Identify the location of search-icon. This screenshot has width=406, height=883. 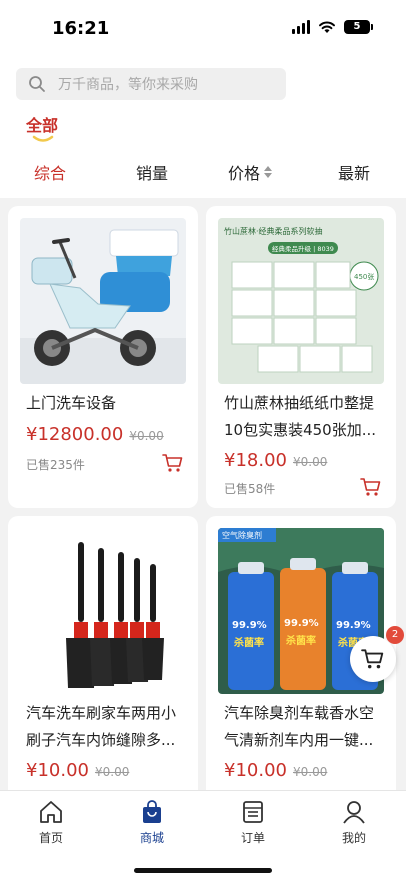
(37, 84).